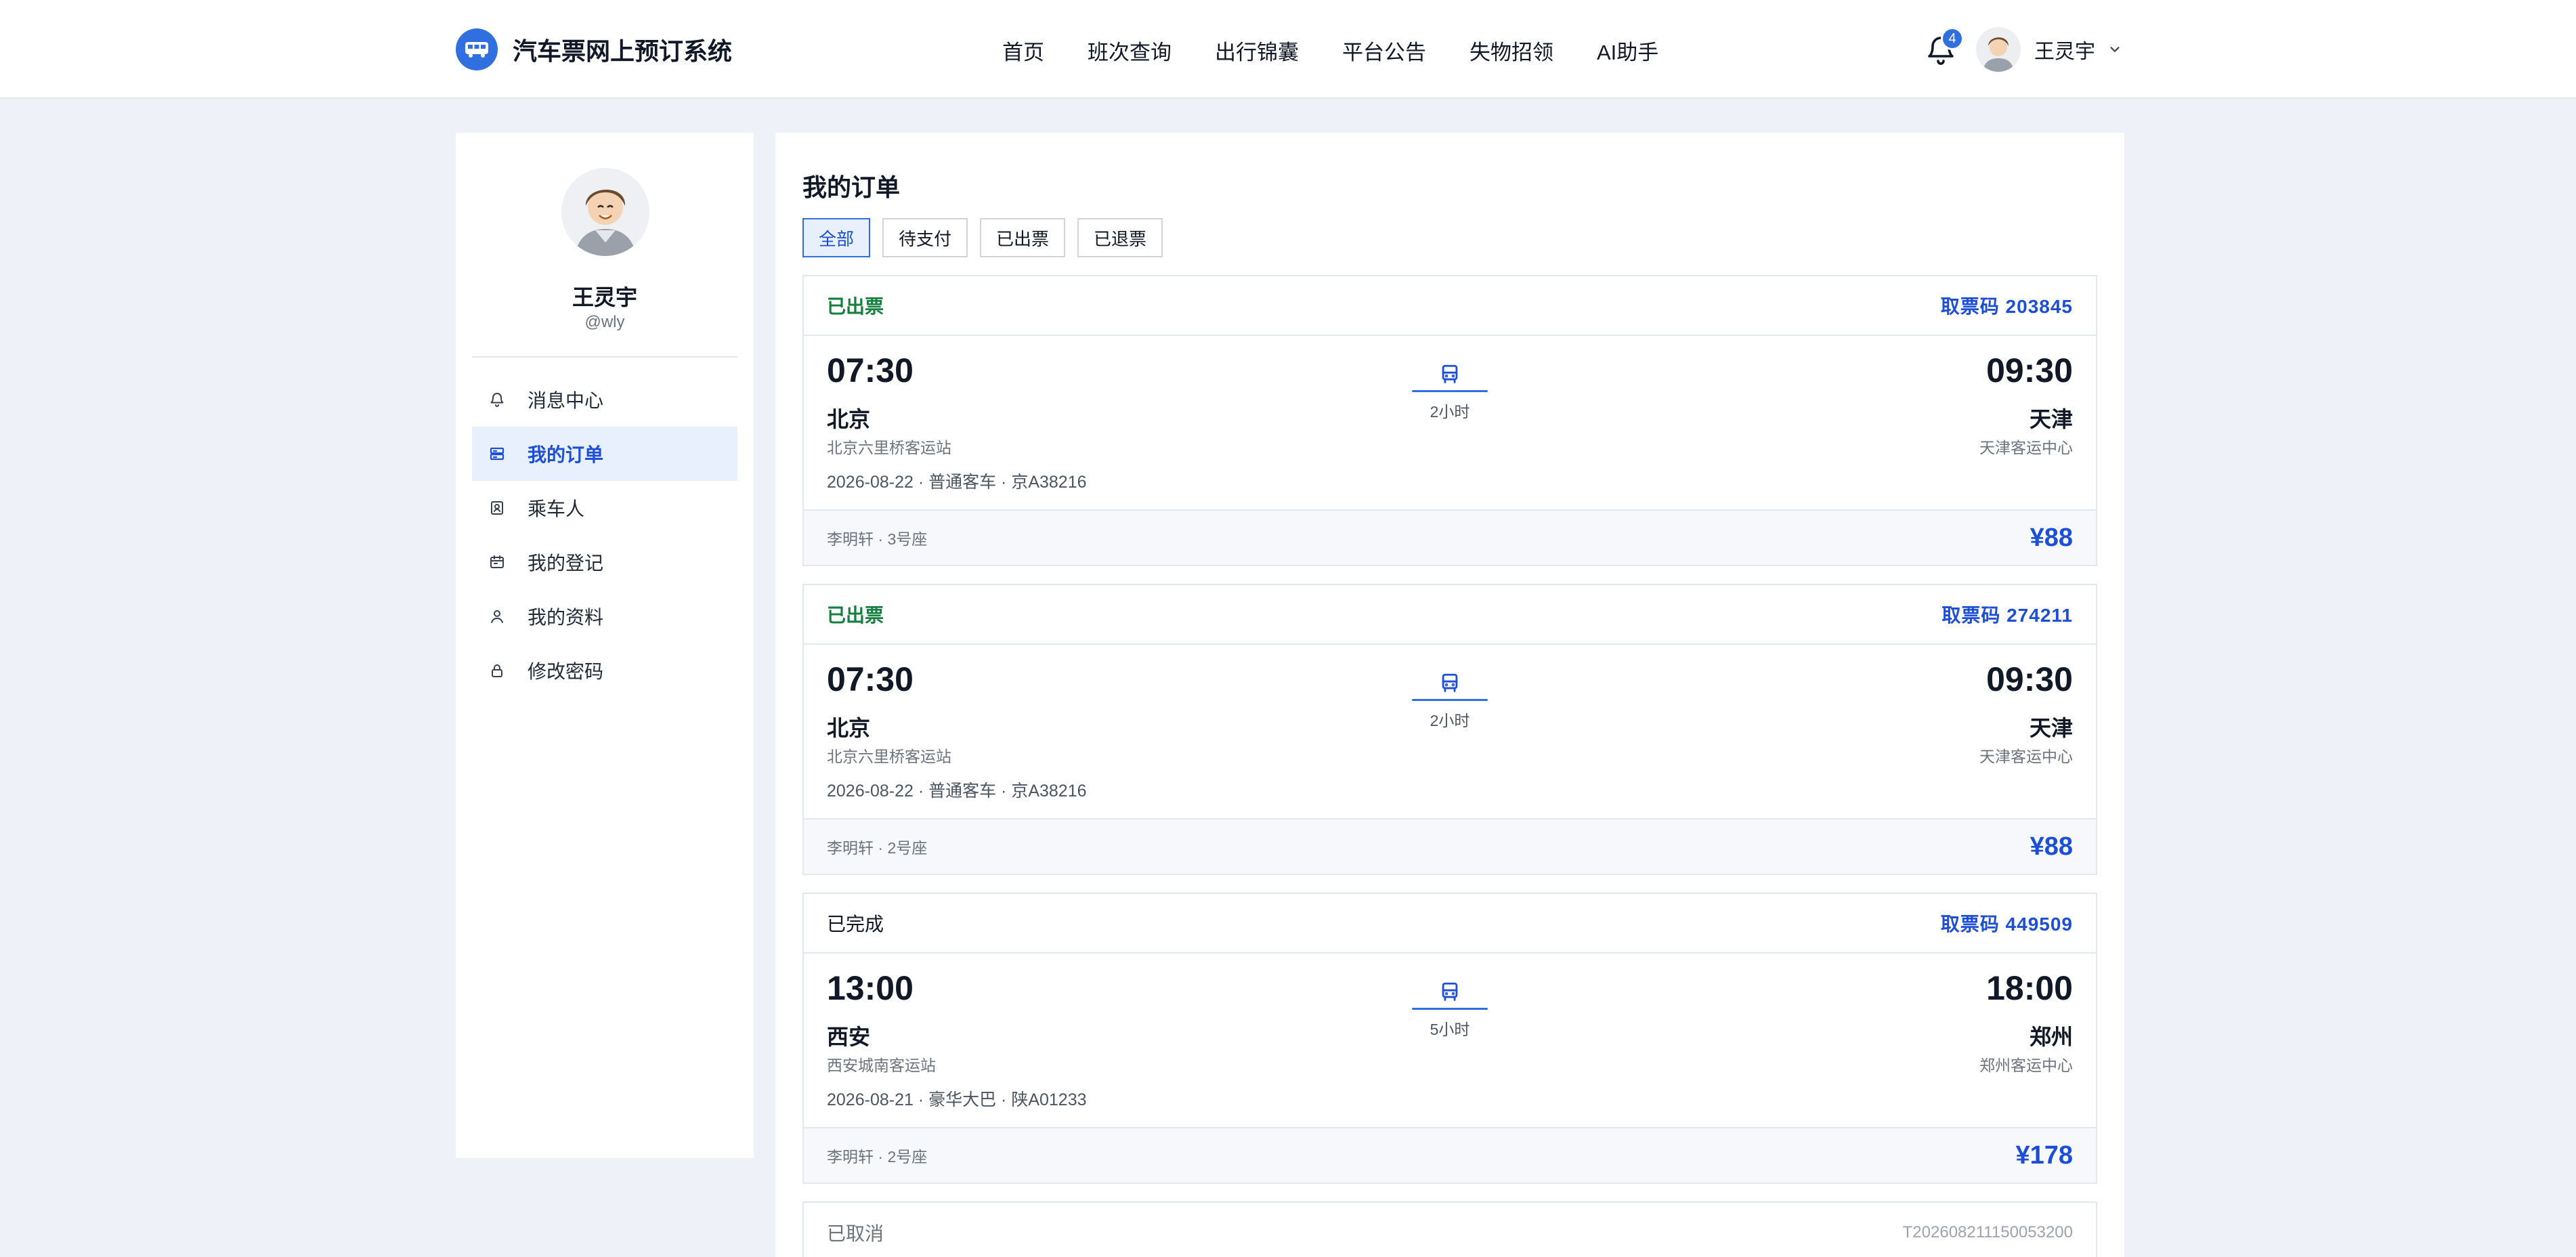 The width and height of the screenshot is (2576, 1257). Describe the element at coordinates (1511, 50) in the screenshot. I see `nav-lost-and-found: 失物招领` at that location.